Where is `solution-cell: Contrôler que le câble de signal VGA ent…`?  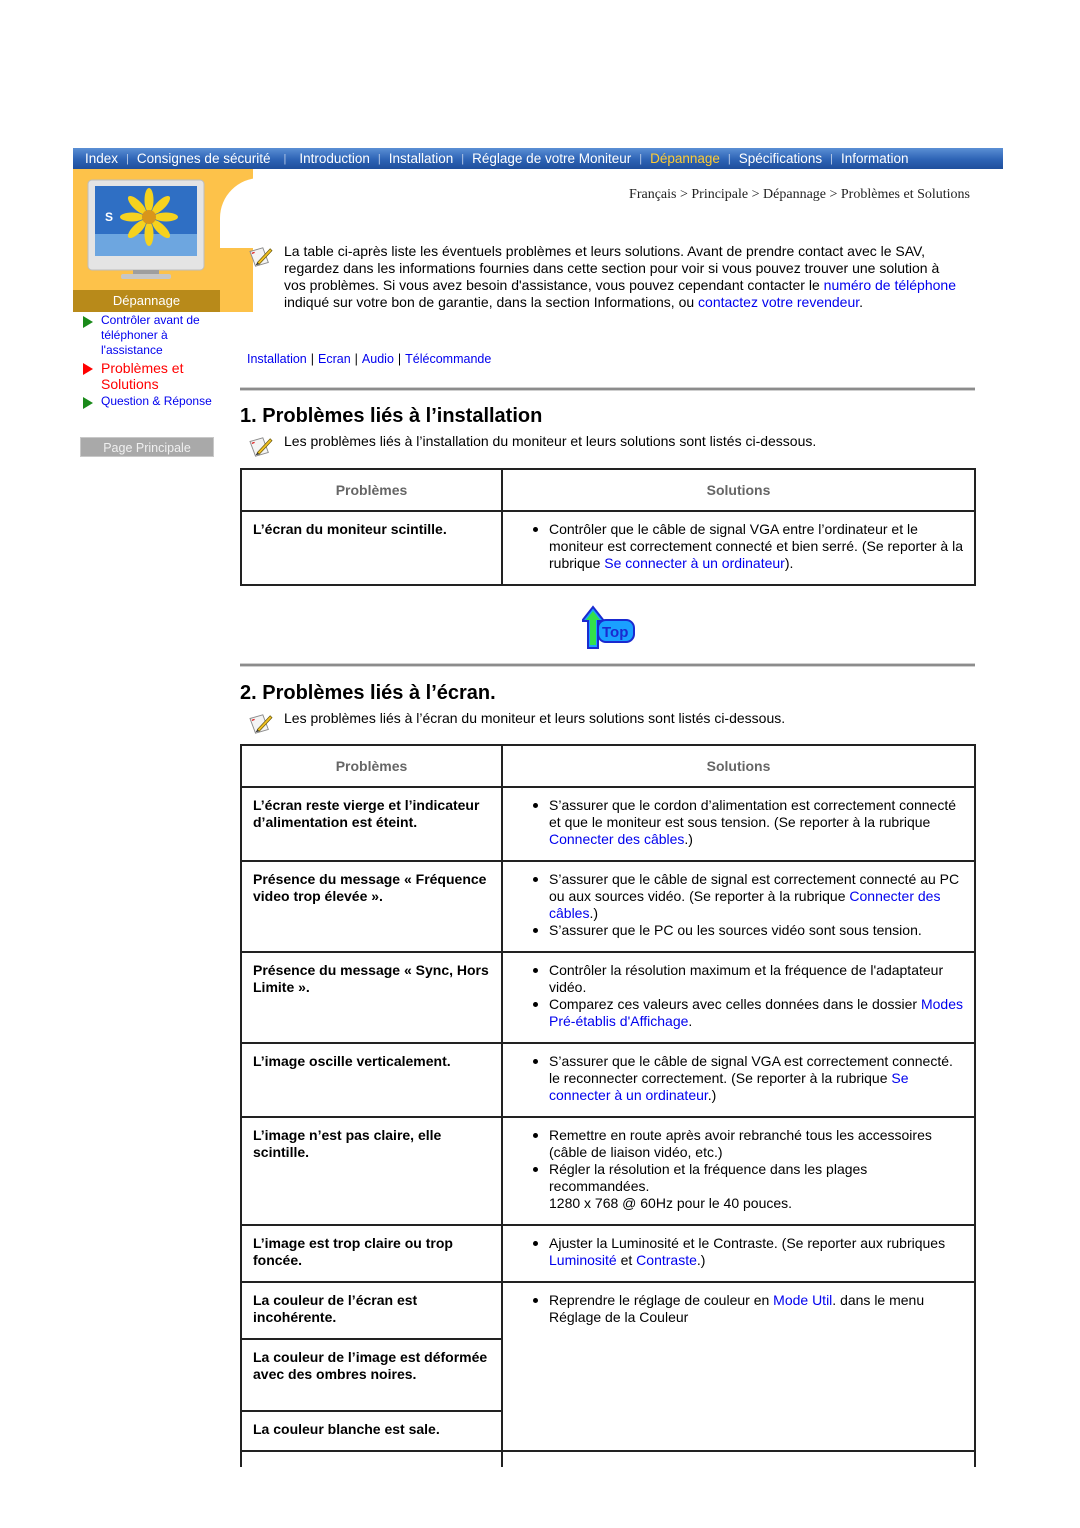
solution-cell: Contrôler que le câble de signal VGA ent… is located at coordinates (738, 548).